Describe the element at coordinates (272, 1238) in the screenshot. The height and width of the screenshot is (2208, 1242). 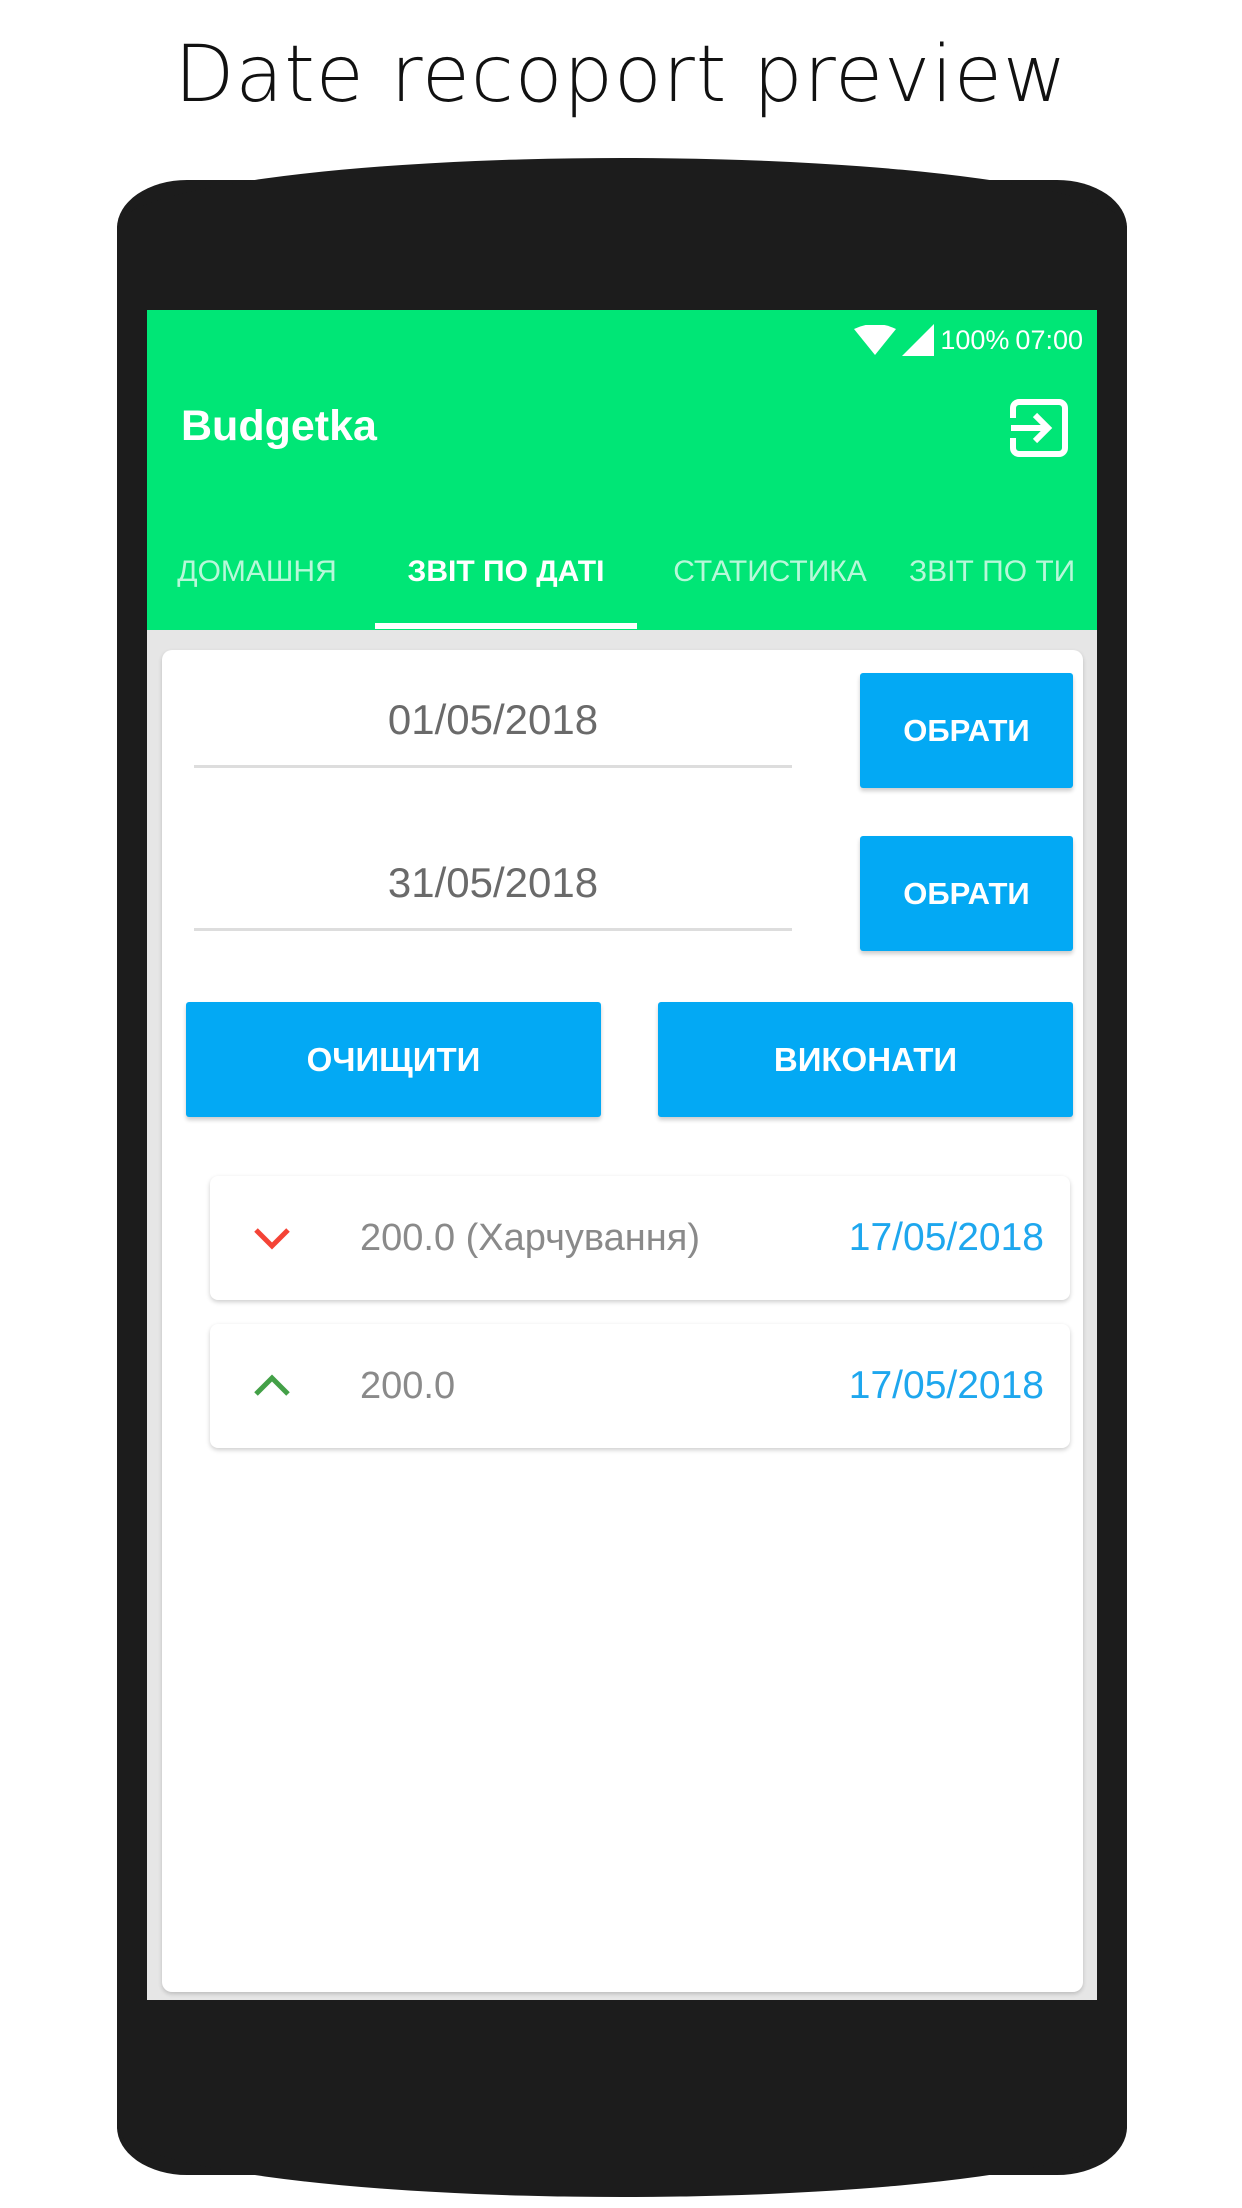
I see `chevron-down-icon` at that location.